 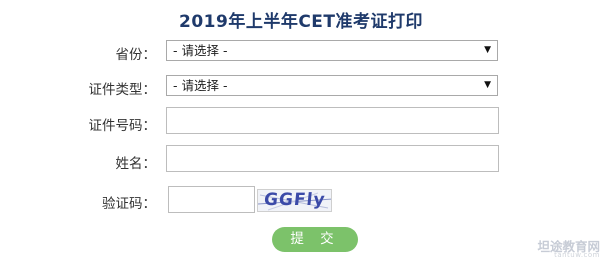 I want to click on province-select-value: - 请选择 -, so click(x=200, y=50).